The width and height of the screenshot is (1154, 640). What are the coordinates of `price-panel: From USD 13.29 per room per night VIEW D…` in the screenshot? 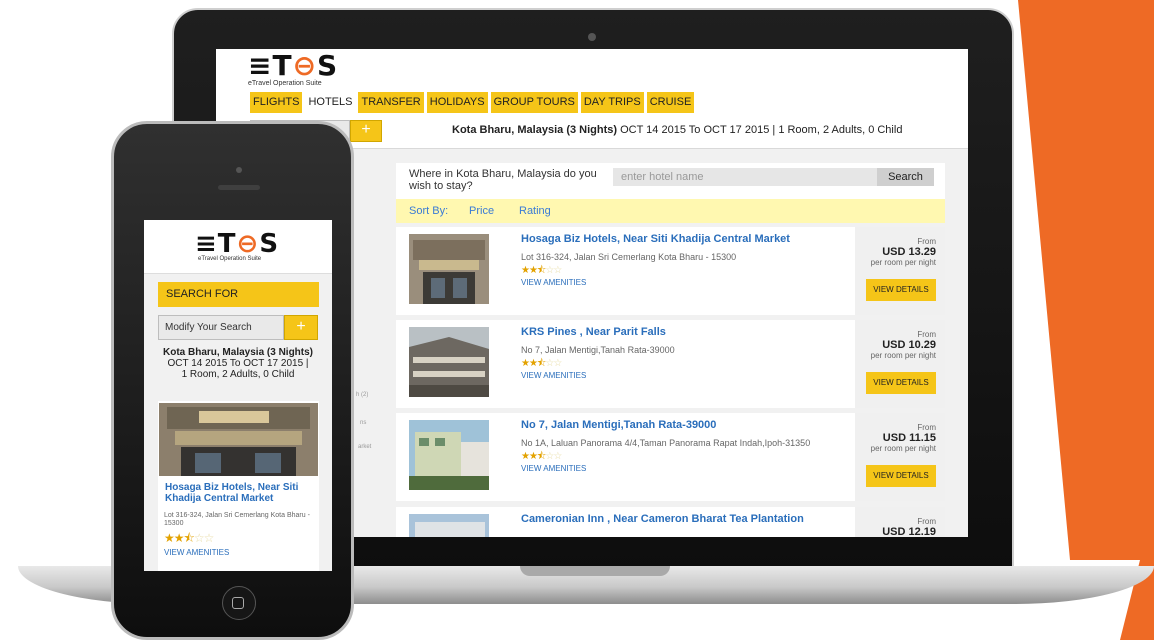 It's located at (900, 271).